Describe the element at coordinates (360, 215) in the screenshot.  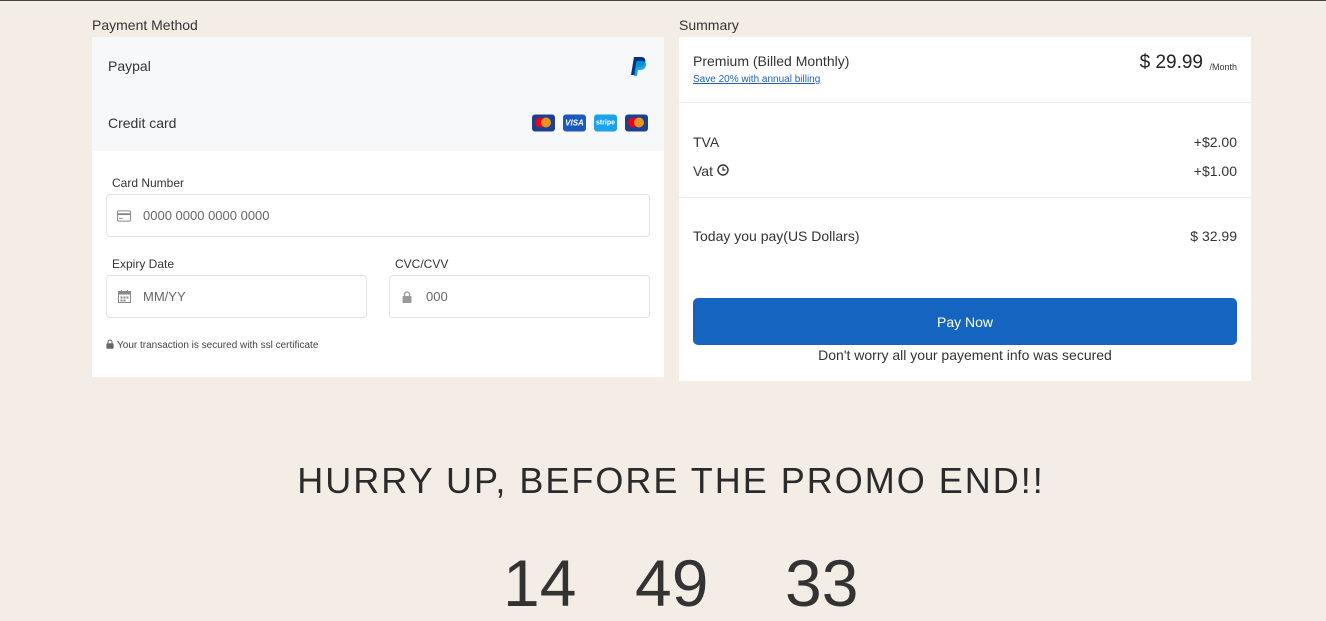
I see `card-number-input` at that location.